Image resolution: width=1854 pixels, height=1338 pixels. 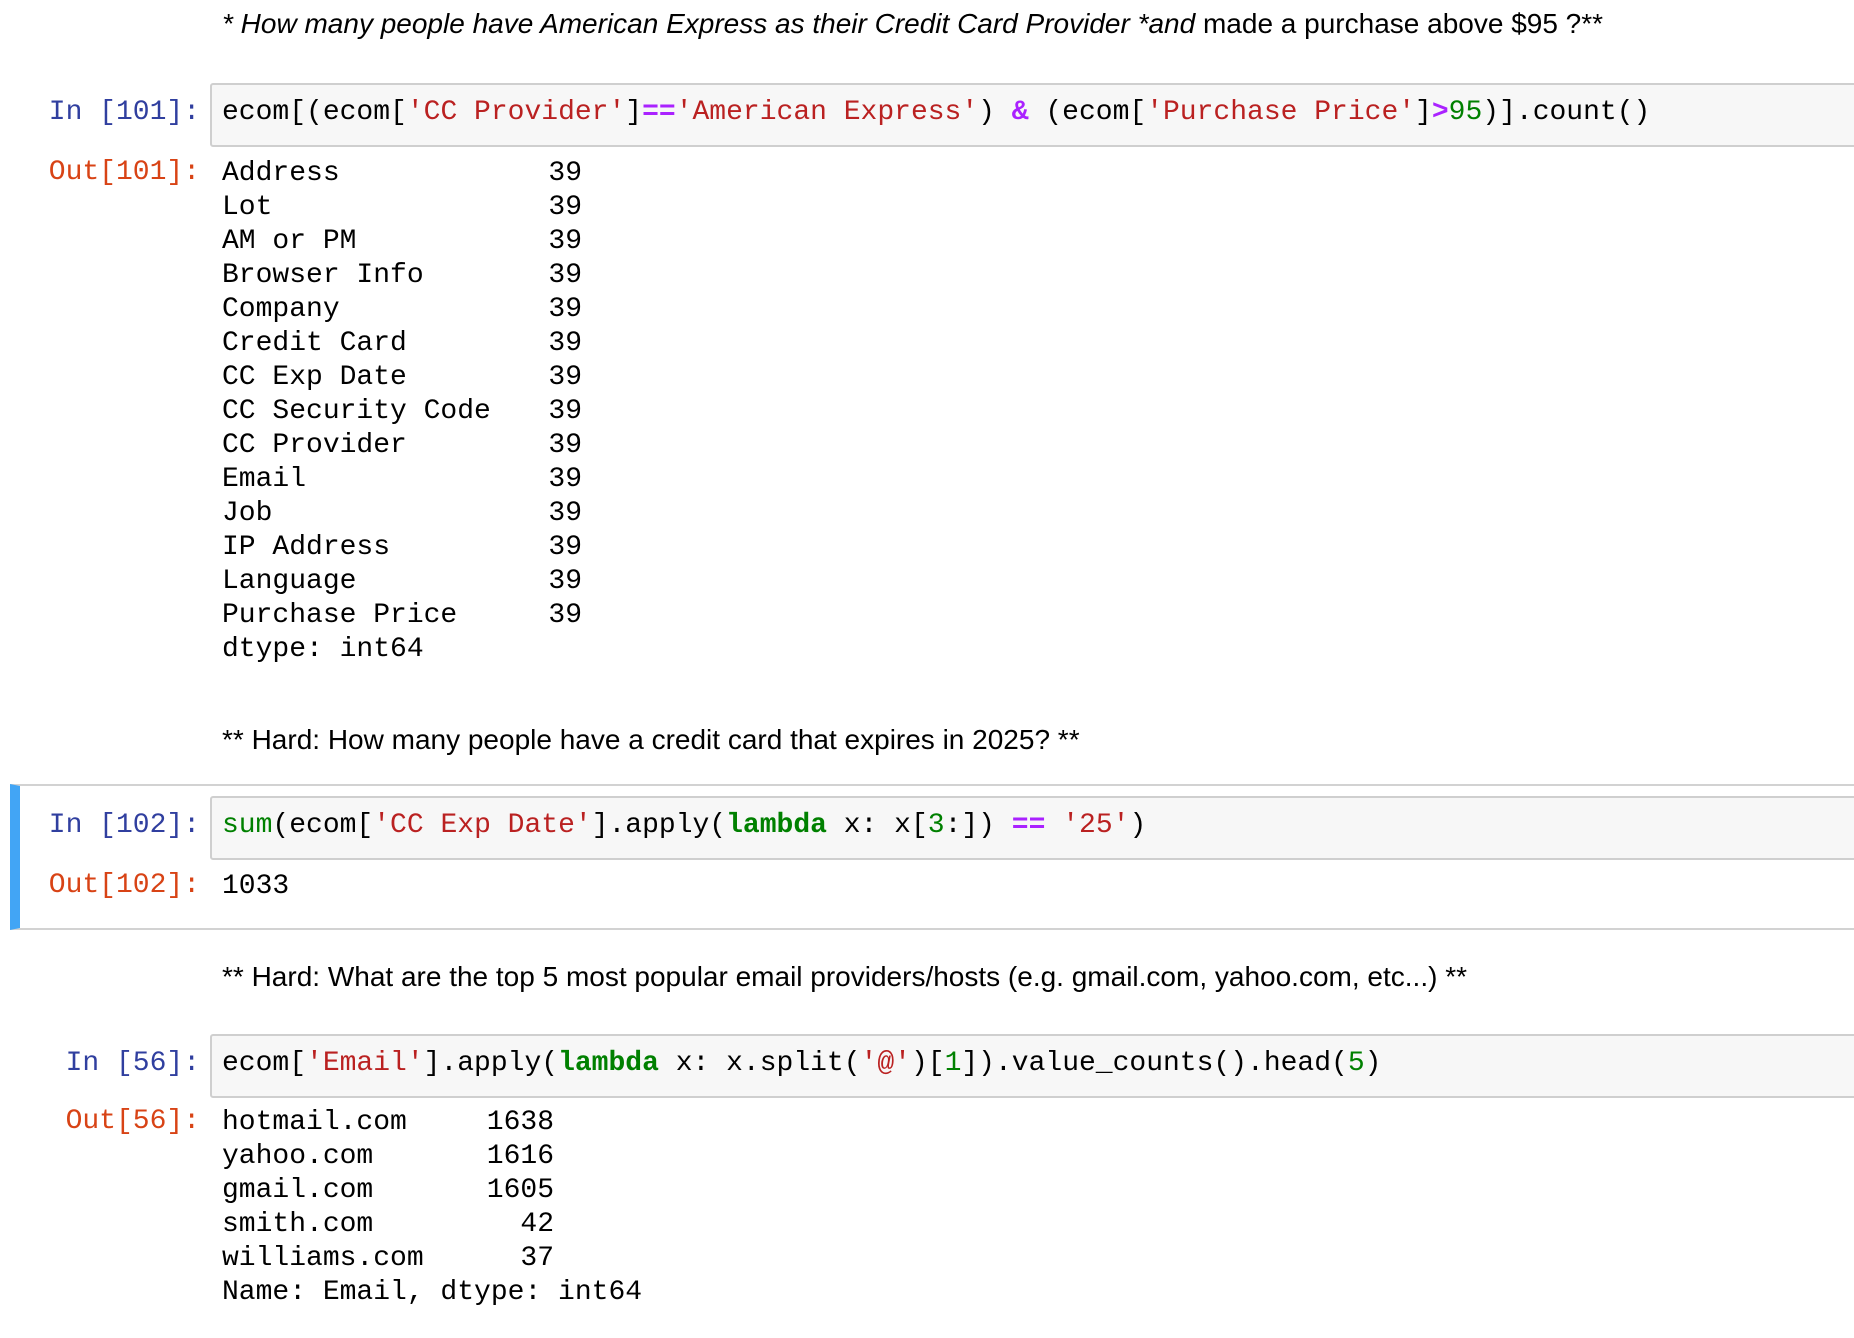 I want to click on series-row-label: smith.com, so click(x=298, y=1224).